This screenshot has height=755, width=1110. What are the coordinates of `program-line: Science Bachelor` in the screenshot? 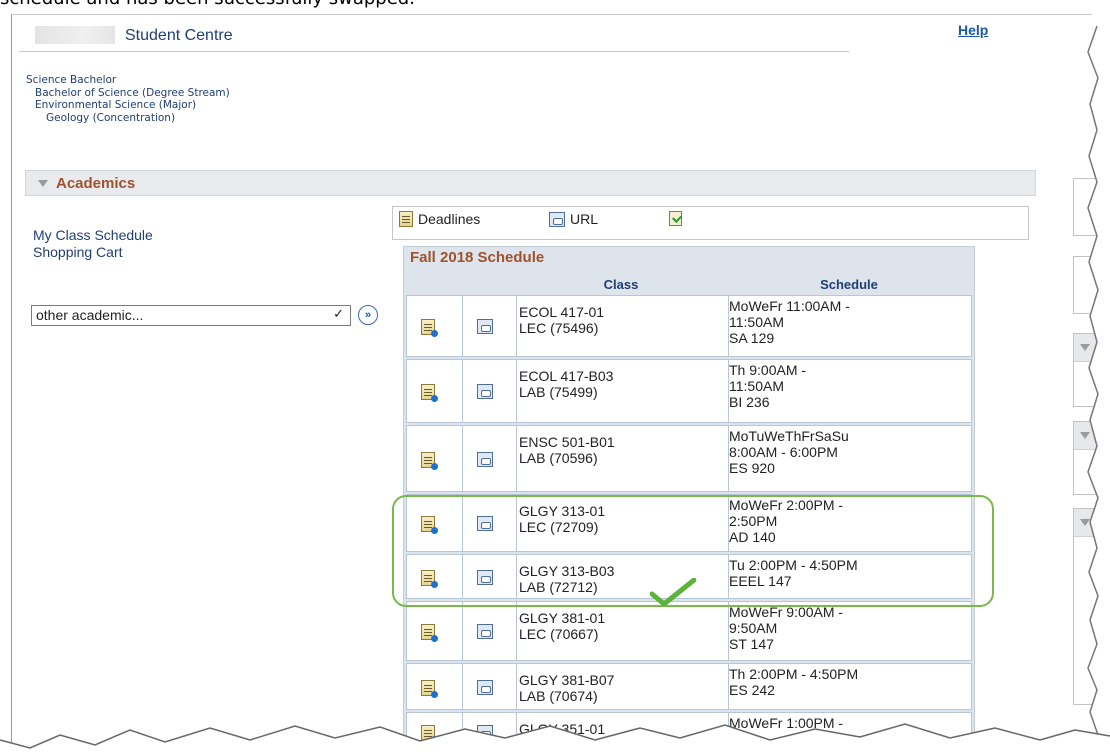 It's located at (71, 80).